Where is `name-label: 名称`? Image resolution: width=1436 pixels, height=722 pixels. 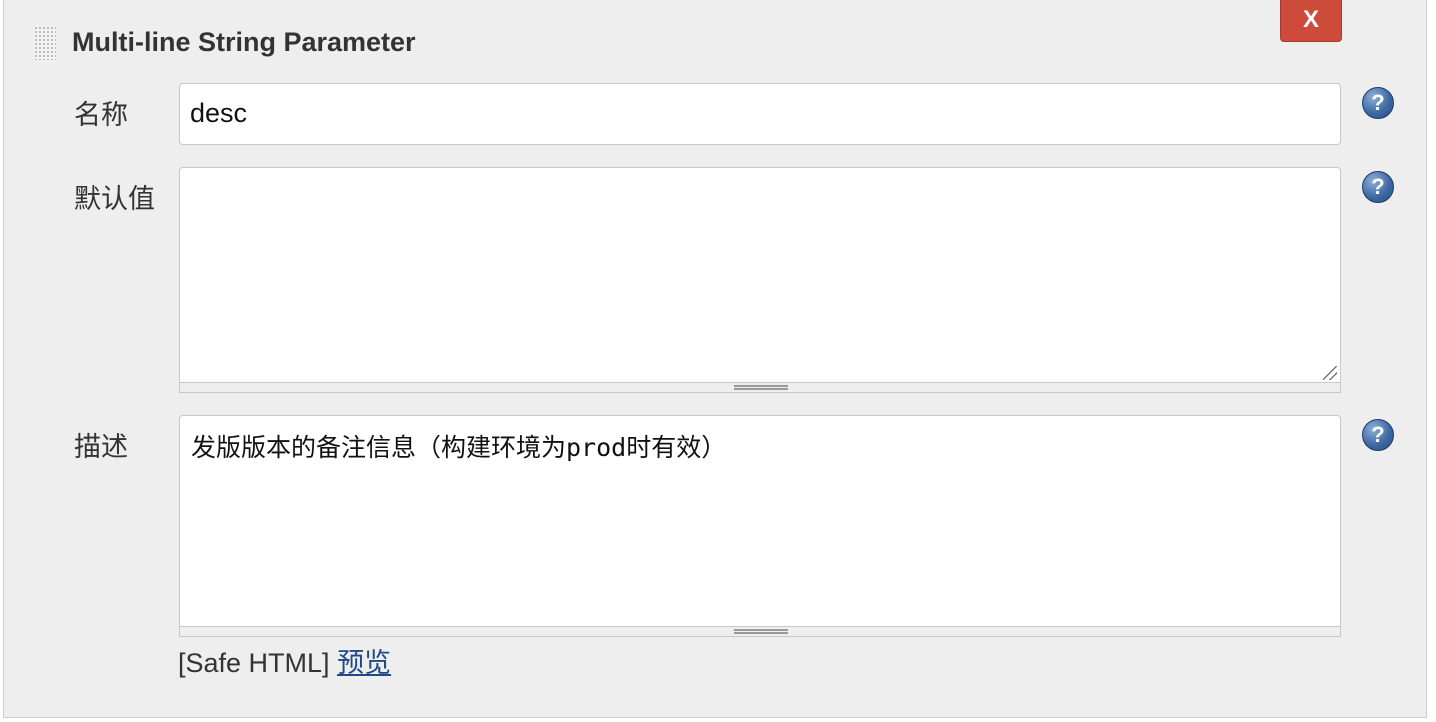
name-label: 名称 is located at coordinates (101, 115).